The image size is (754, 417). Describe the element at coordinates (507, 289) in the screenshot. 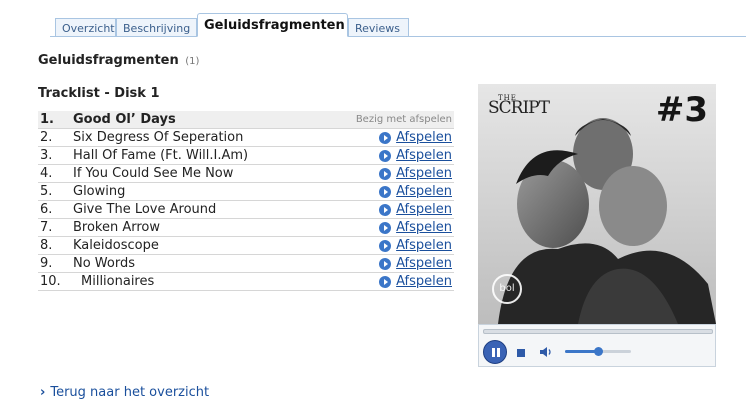

I see `watermark-icon: bol` at that location.